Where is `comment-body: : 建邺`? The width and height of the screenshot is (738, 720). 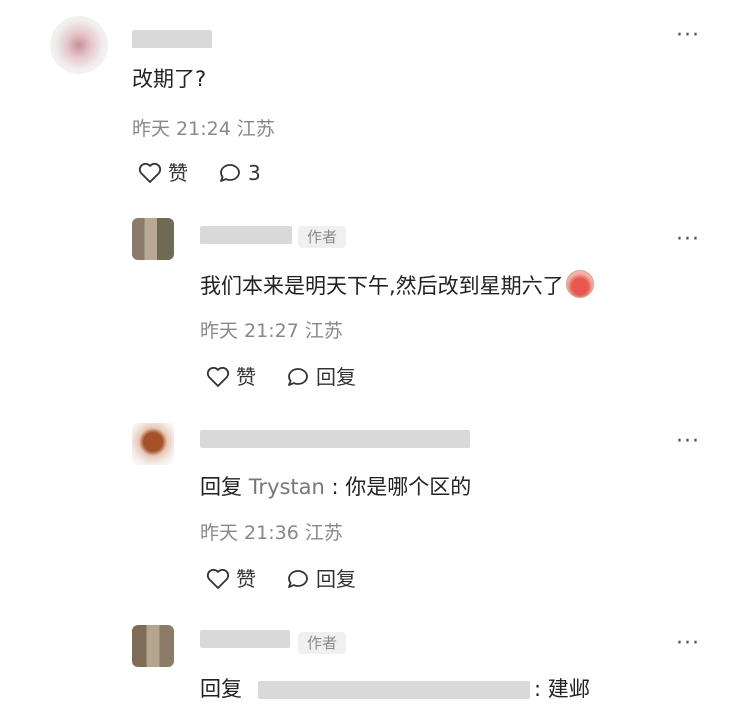
comment-body: : 建邺 is located at coordinates (562, 689).